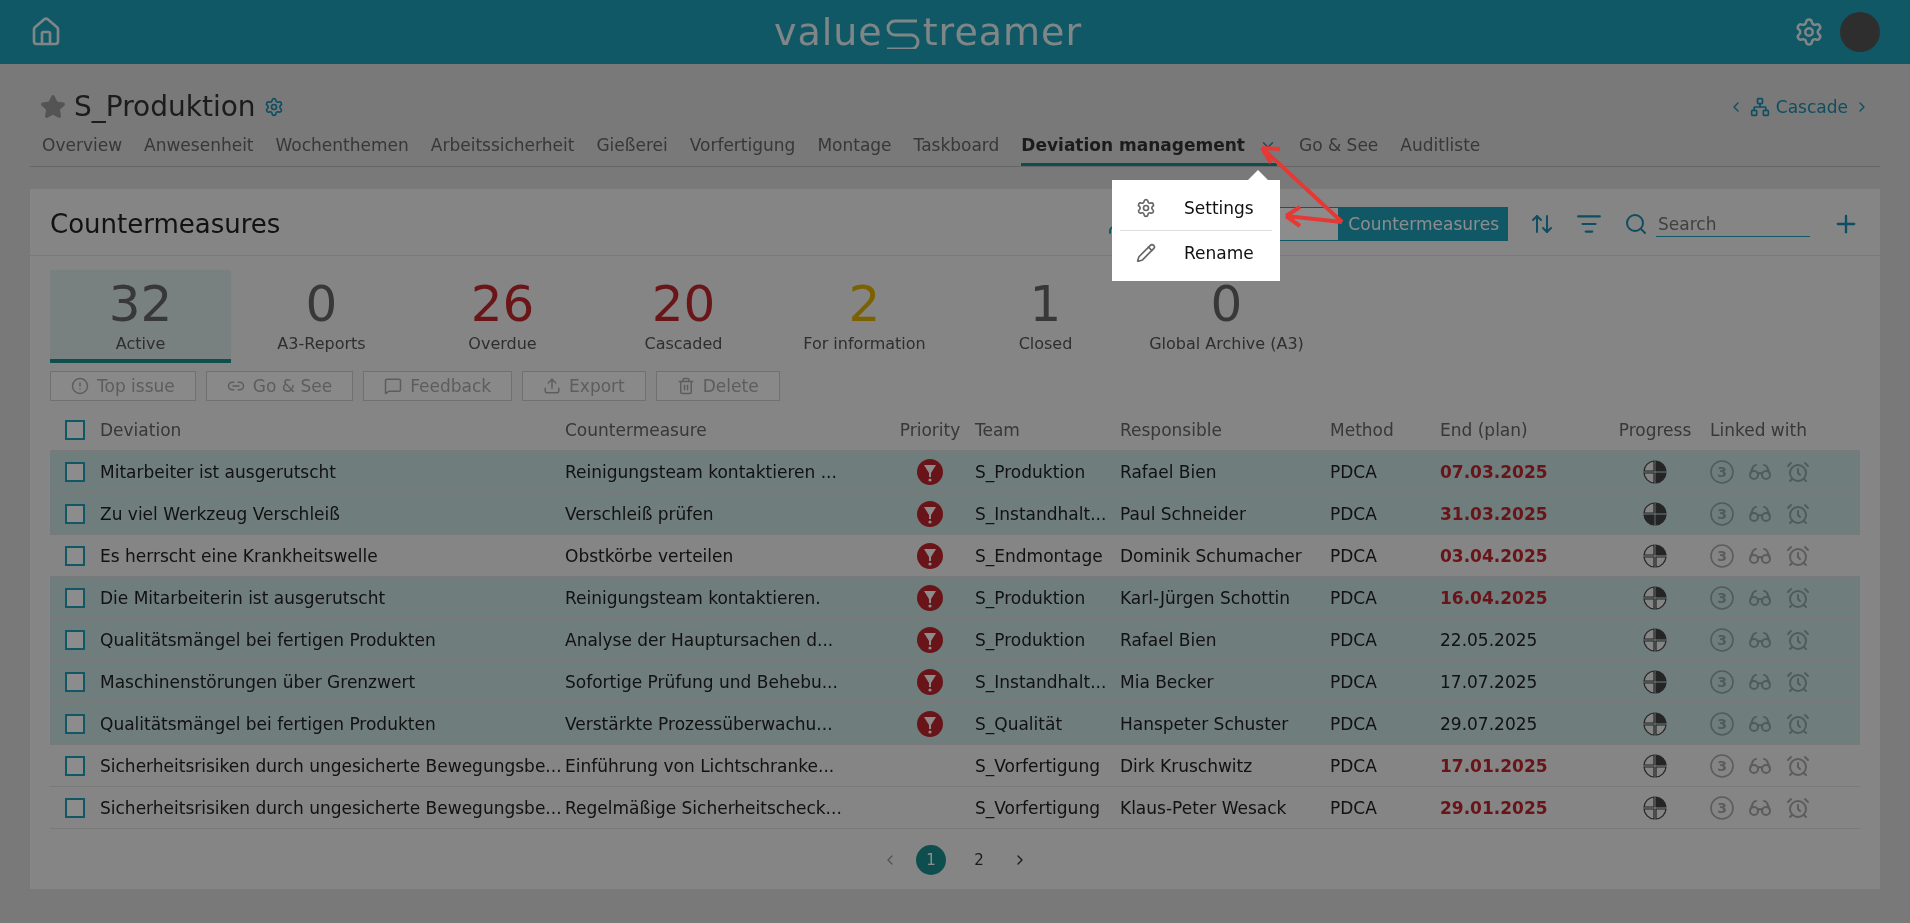  I want to click on table-cell: Paul Schneider, so click(1183, 513).